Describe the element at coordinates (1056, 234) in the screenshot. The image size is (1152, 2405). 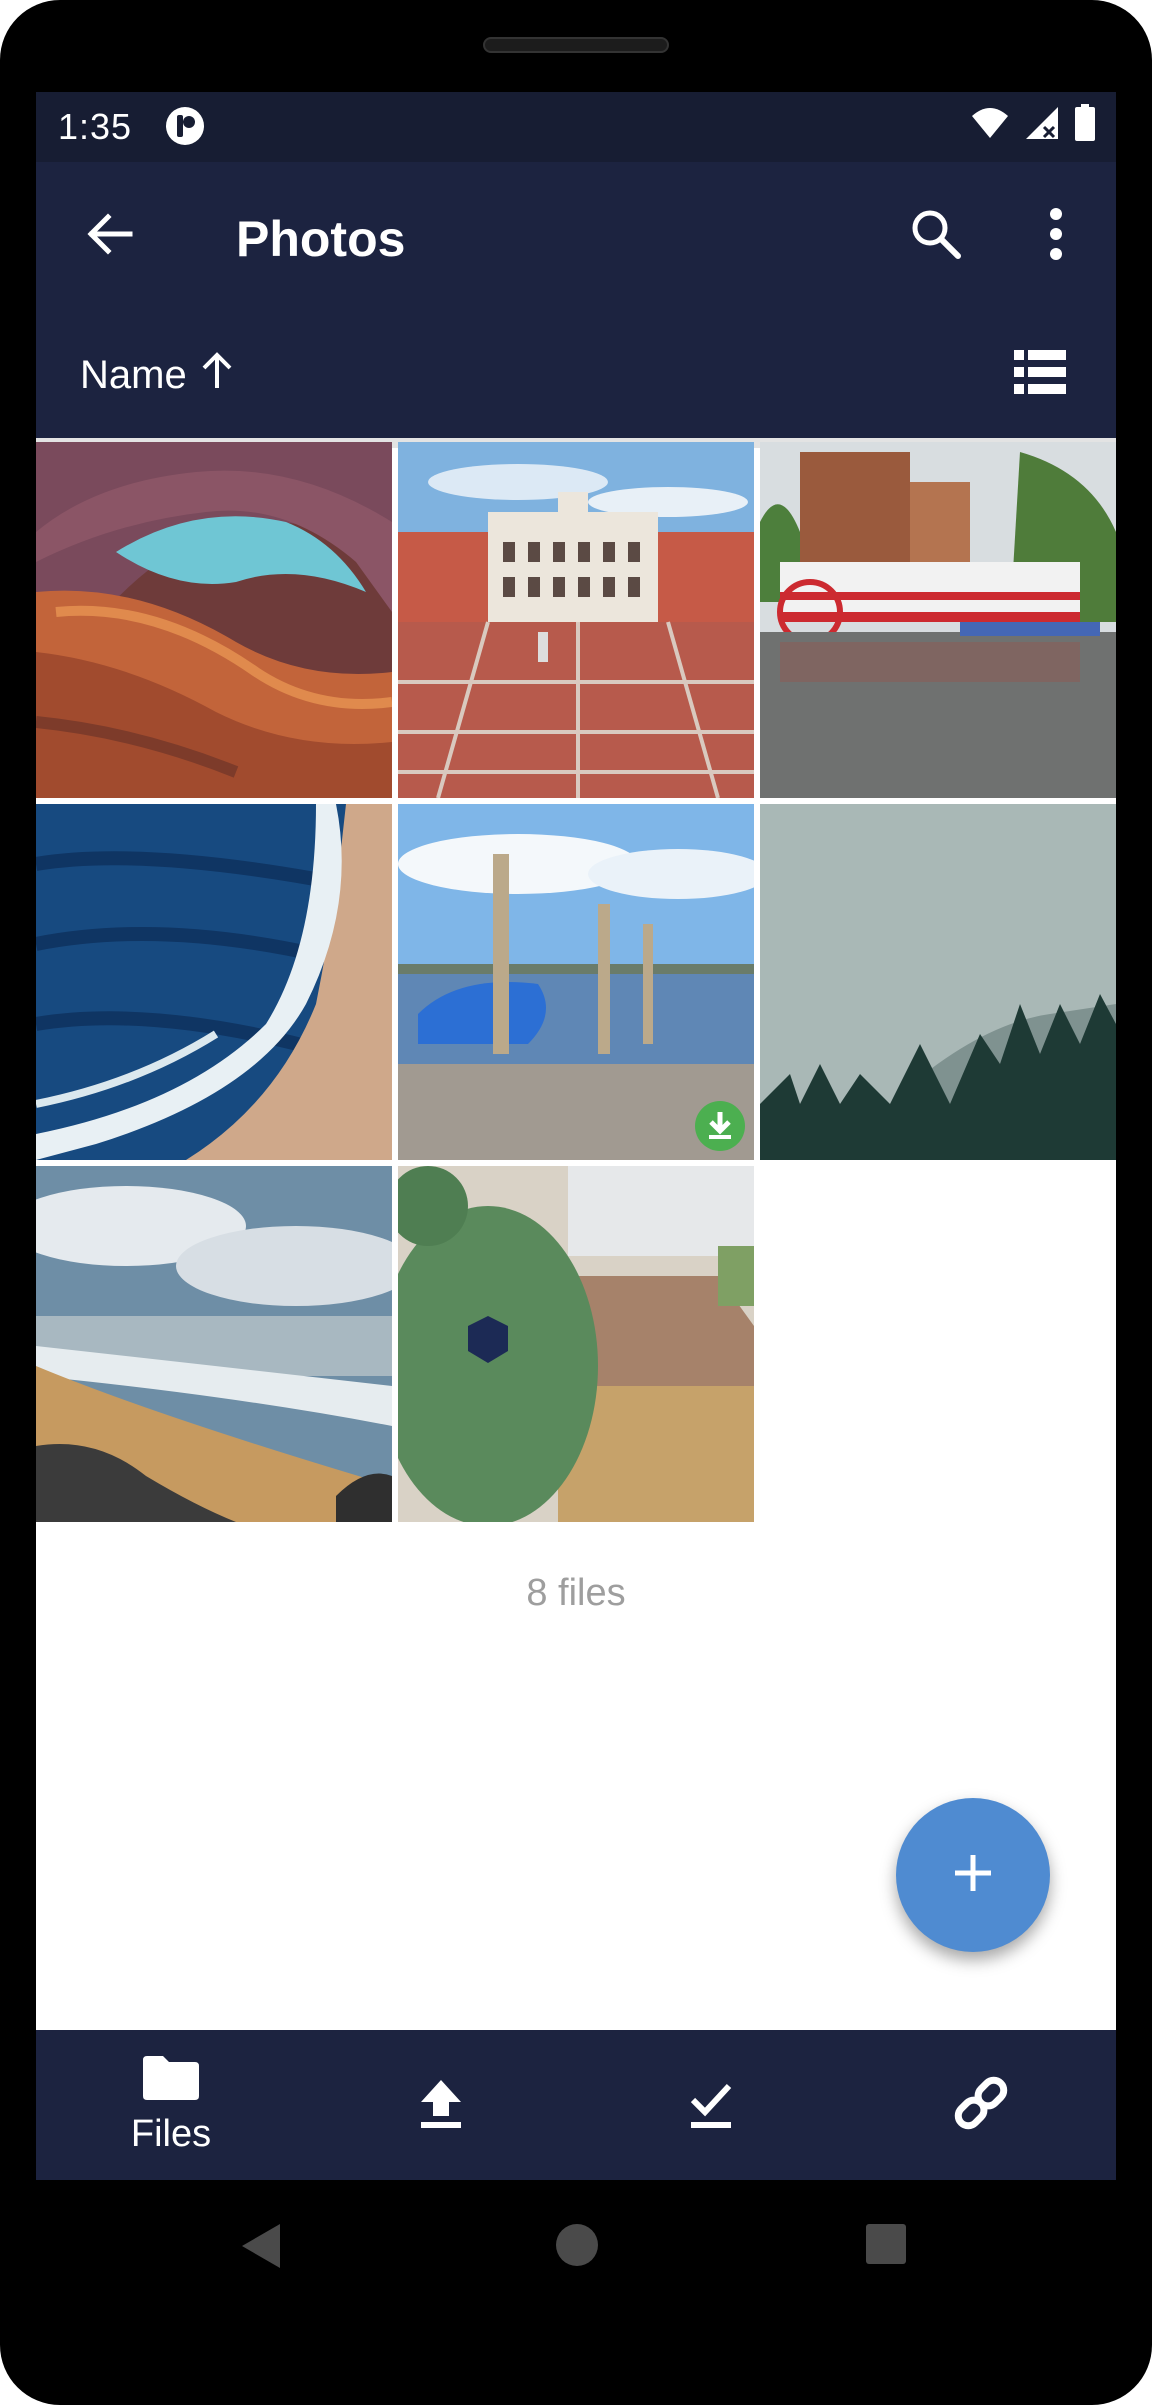
I see `more-options-icon` at that location.